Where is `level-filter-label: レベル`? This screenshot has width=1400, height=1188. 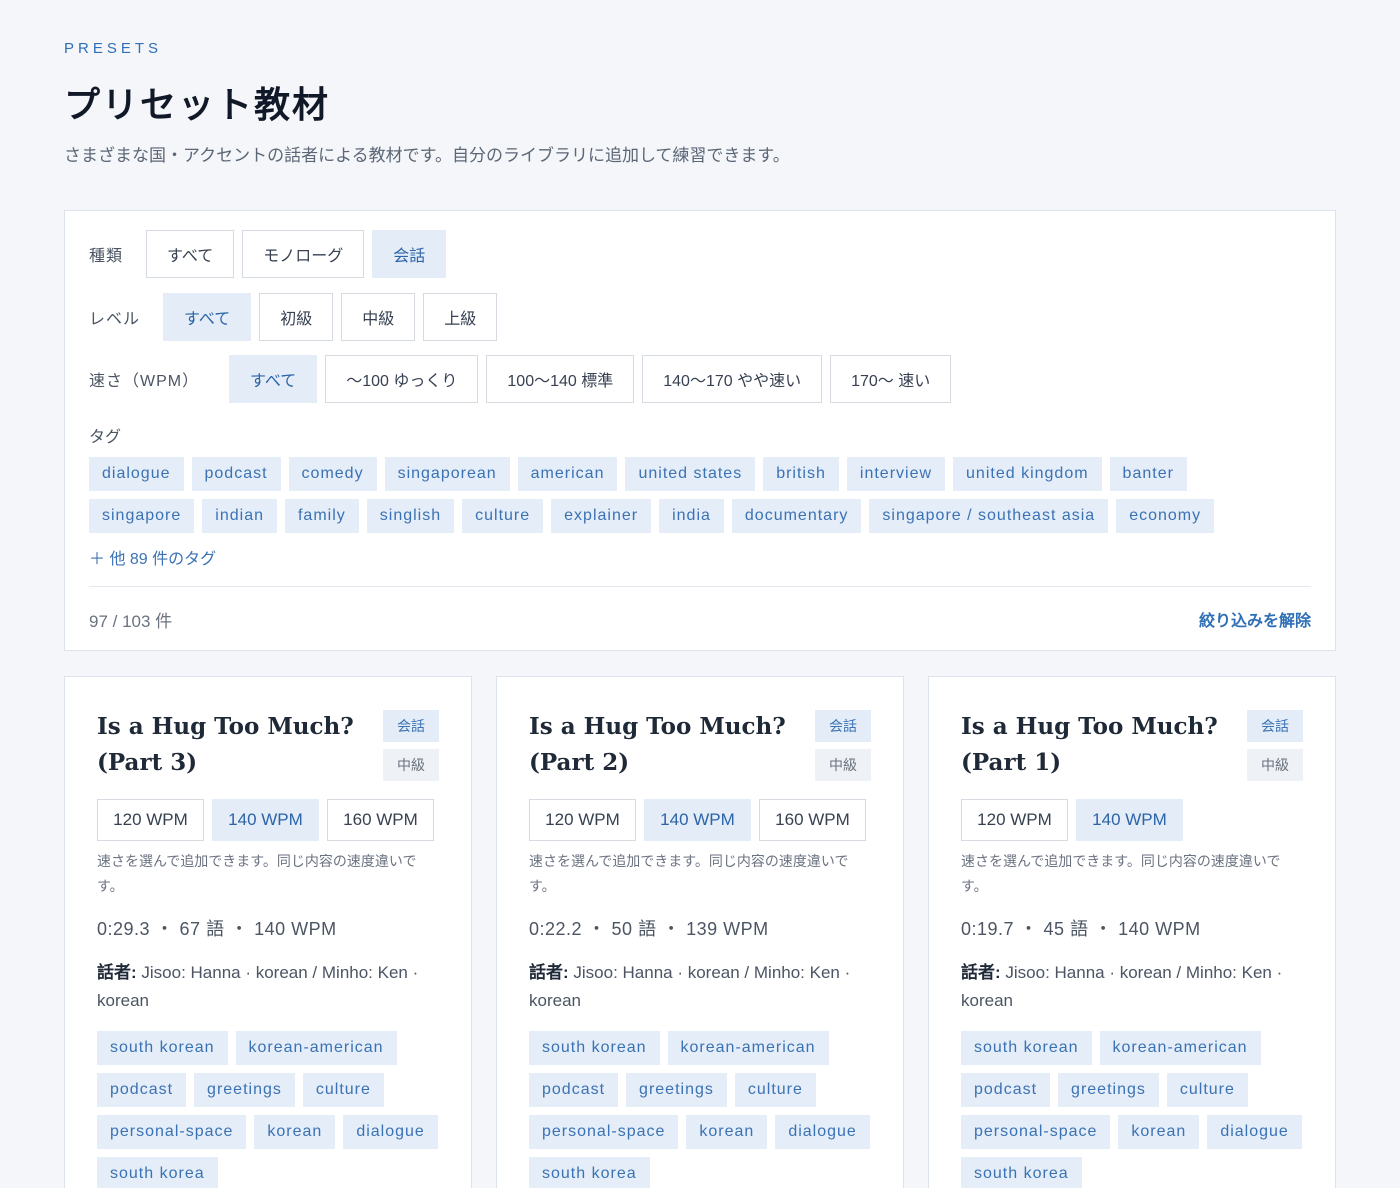
level-filter-label: レベル is located at coordinates (115, 319).